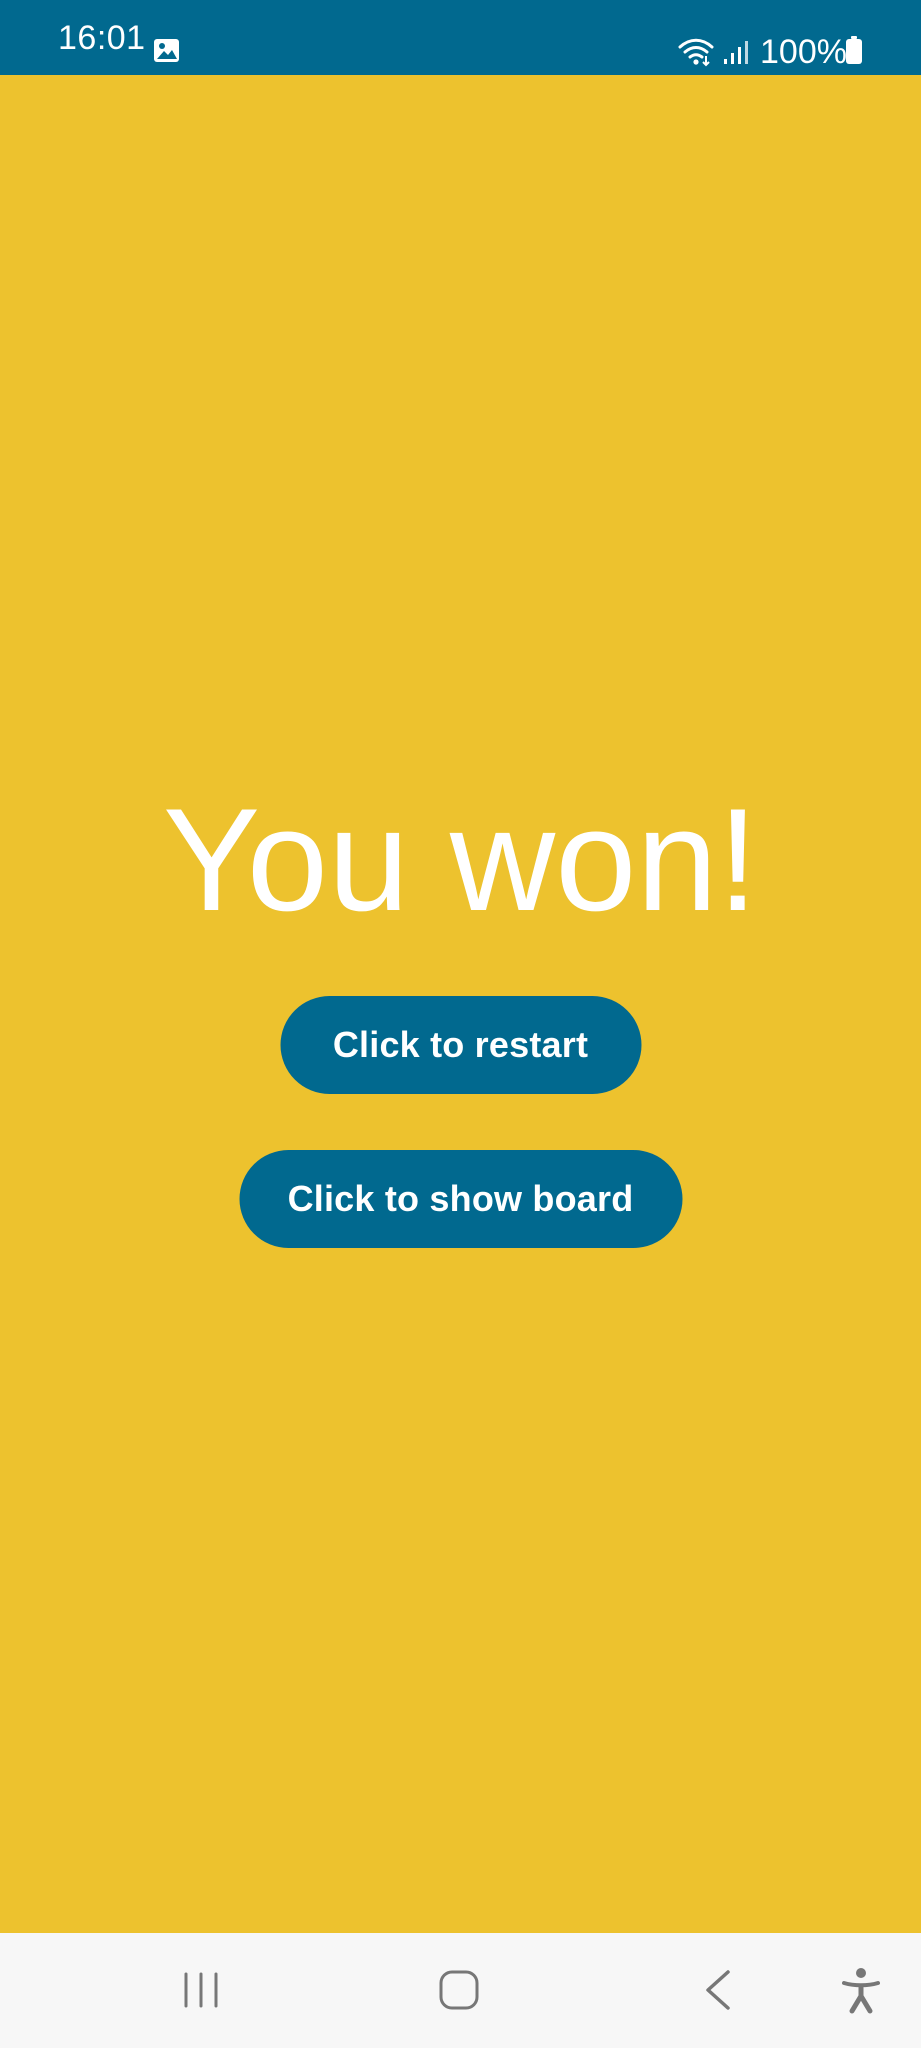 This screenshot has height=2048, width=921. I want to click on restart-button: Click to restart, so click(460, 1045).